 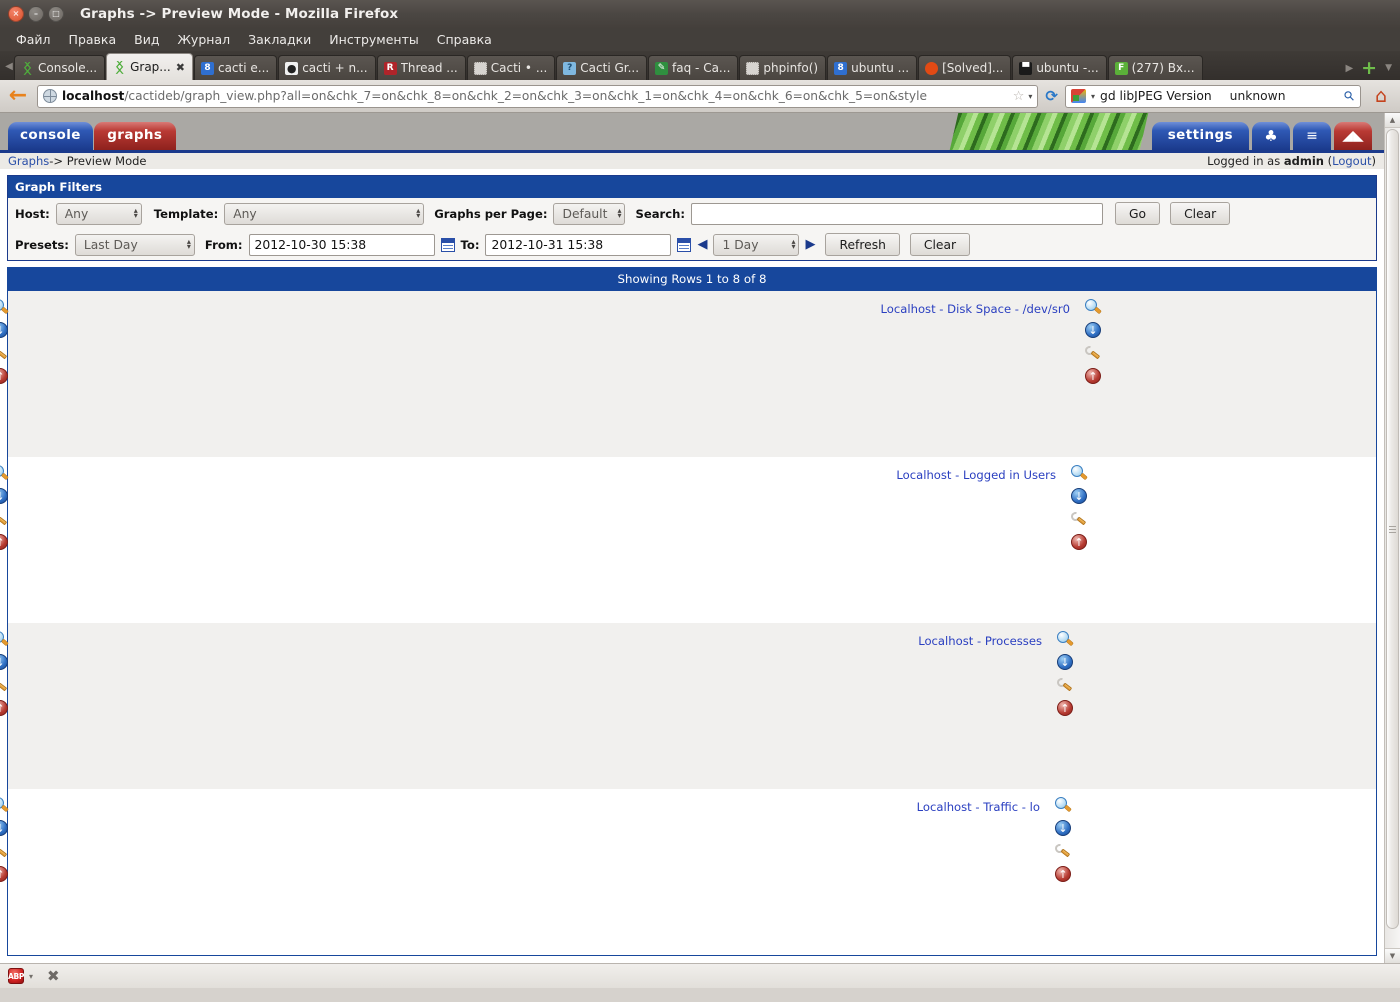 I want to click on shift-time-forward-icon: ▶, so click(x=810, y=244).